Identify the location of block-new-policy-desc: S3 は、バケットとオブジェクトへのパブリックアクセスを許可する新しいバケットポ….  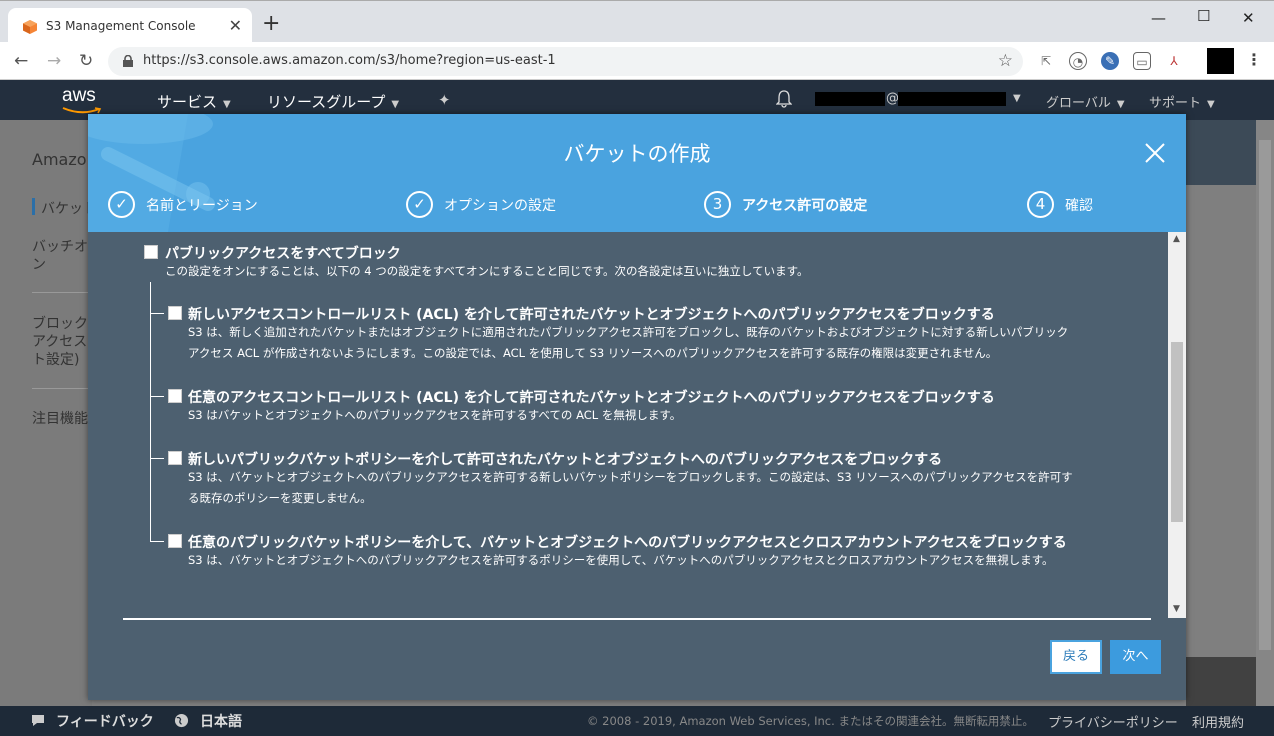
(630, 477).